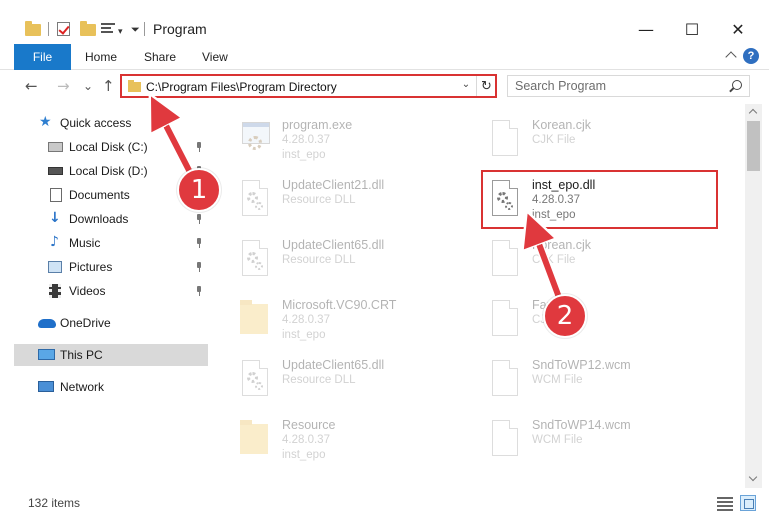 Image resolution: width=769 pixels, height=524 pixels. Describe the element at coordinates (581, 425) in the screenshot. I see `file-name: SndToWP14.wcm` at that location.